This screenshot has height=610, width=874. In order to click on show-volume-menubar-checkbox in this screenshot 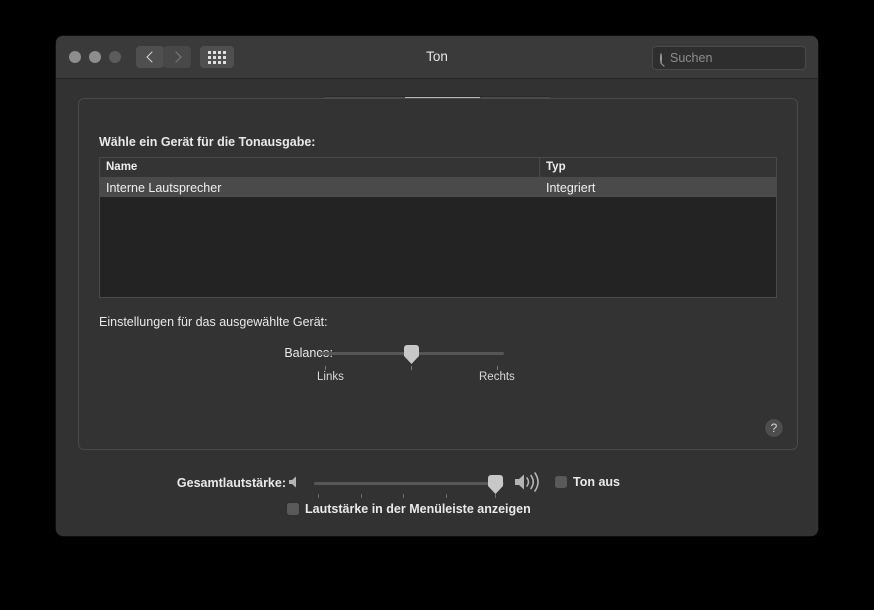, I will do `click(293, 509)`.